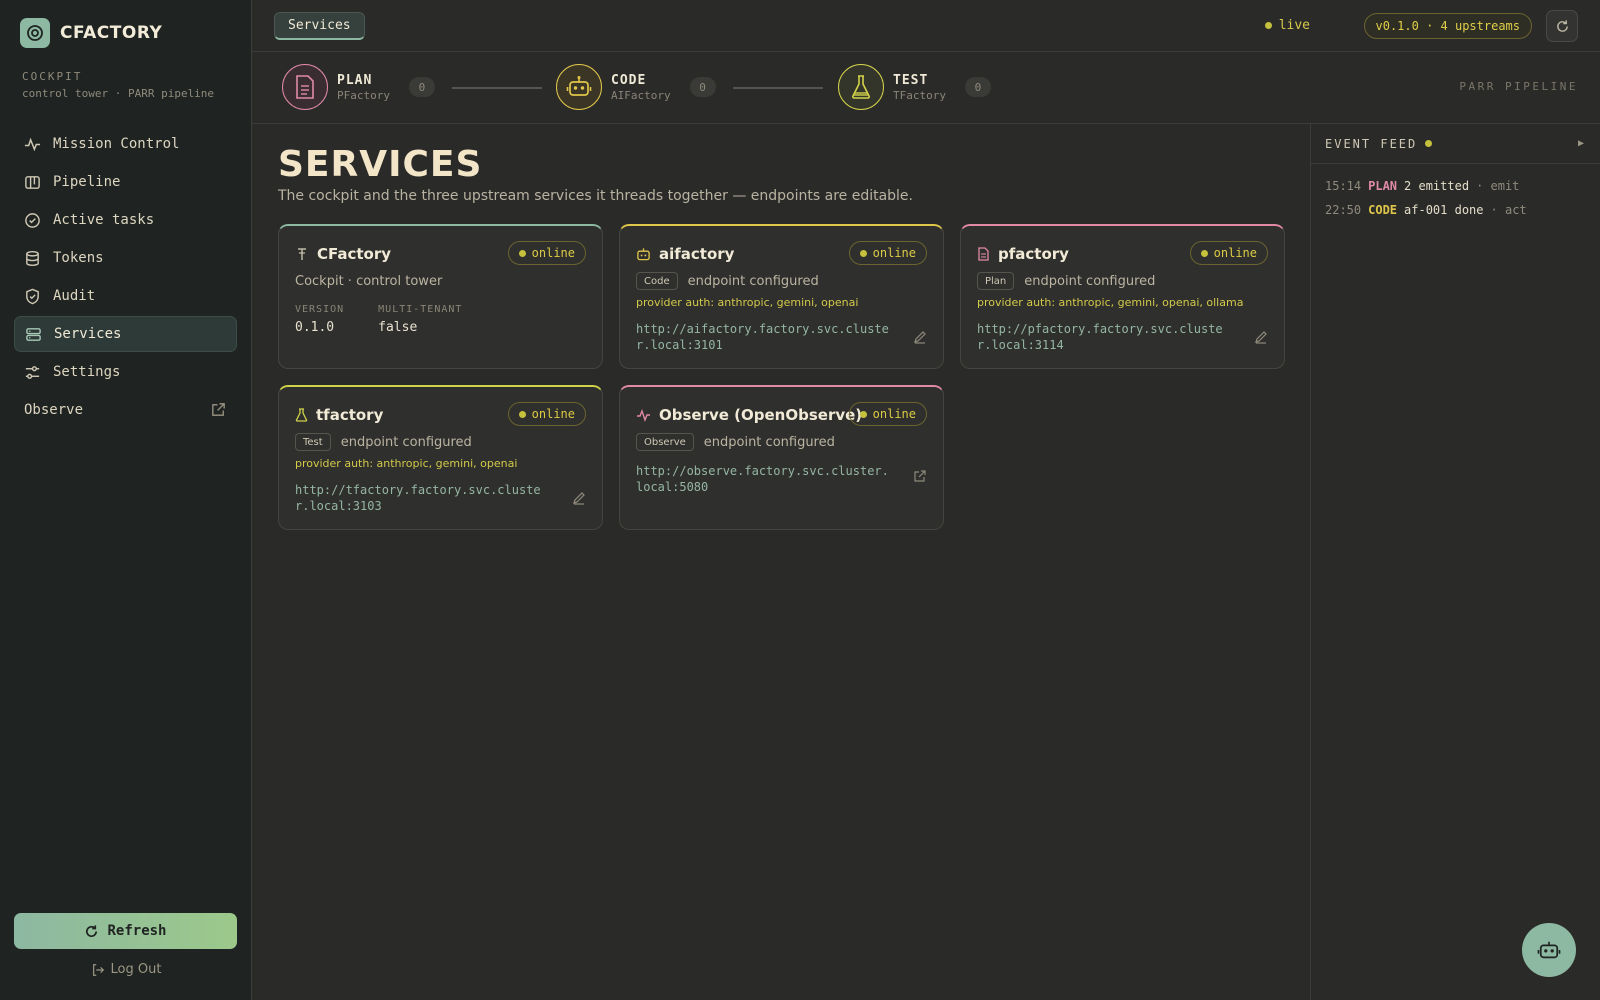 The width and height of the screenshot is (1600, 1000). What do you see at coordinates (302, 254) in the screenshot?
I see `tower-icon` at bounding box center [302, 254].